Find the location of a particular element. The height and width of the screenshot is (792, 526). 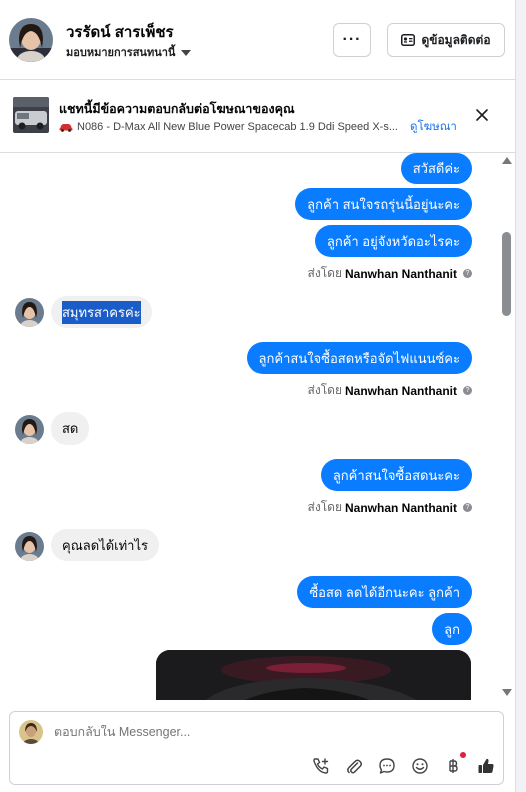

saved-replies-button is located at coordinates (387, 766).